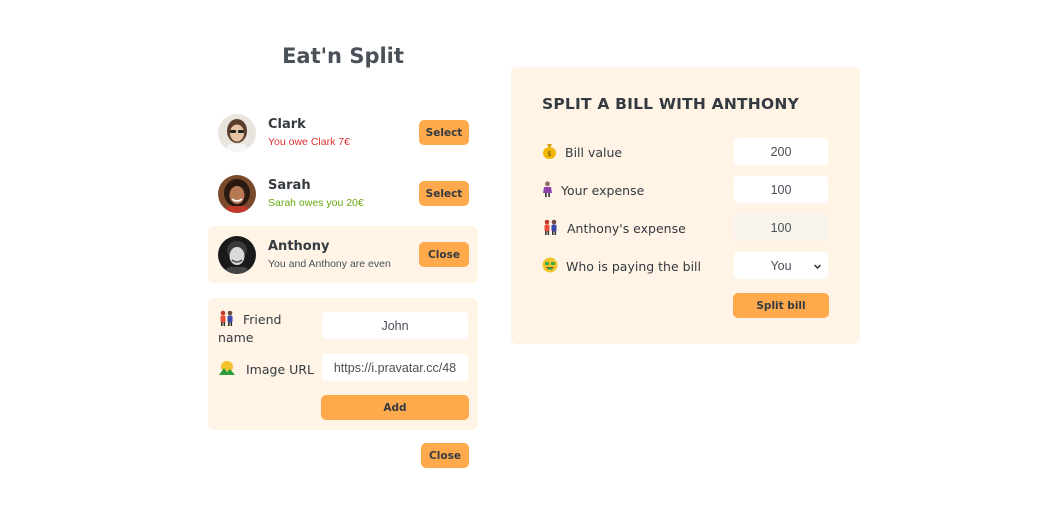  I want to click on friend-balance: Sarah owes you 20€, so click(316, 203).